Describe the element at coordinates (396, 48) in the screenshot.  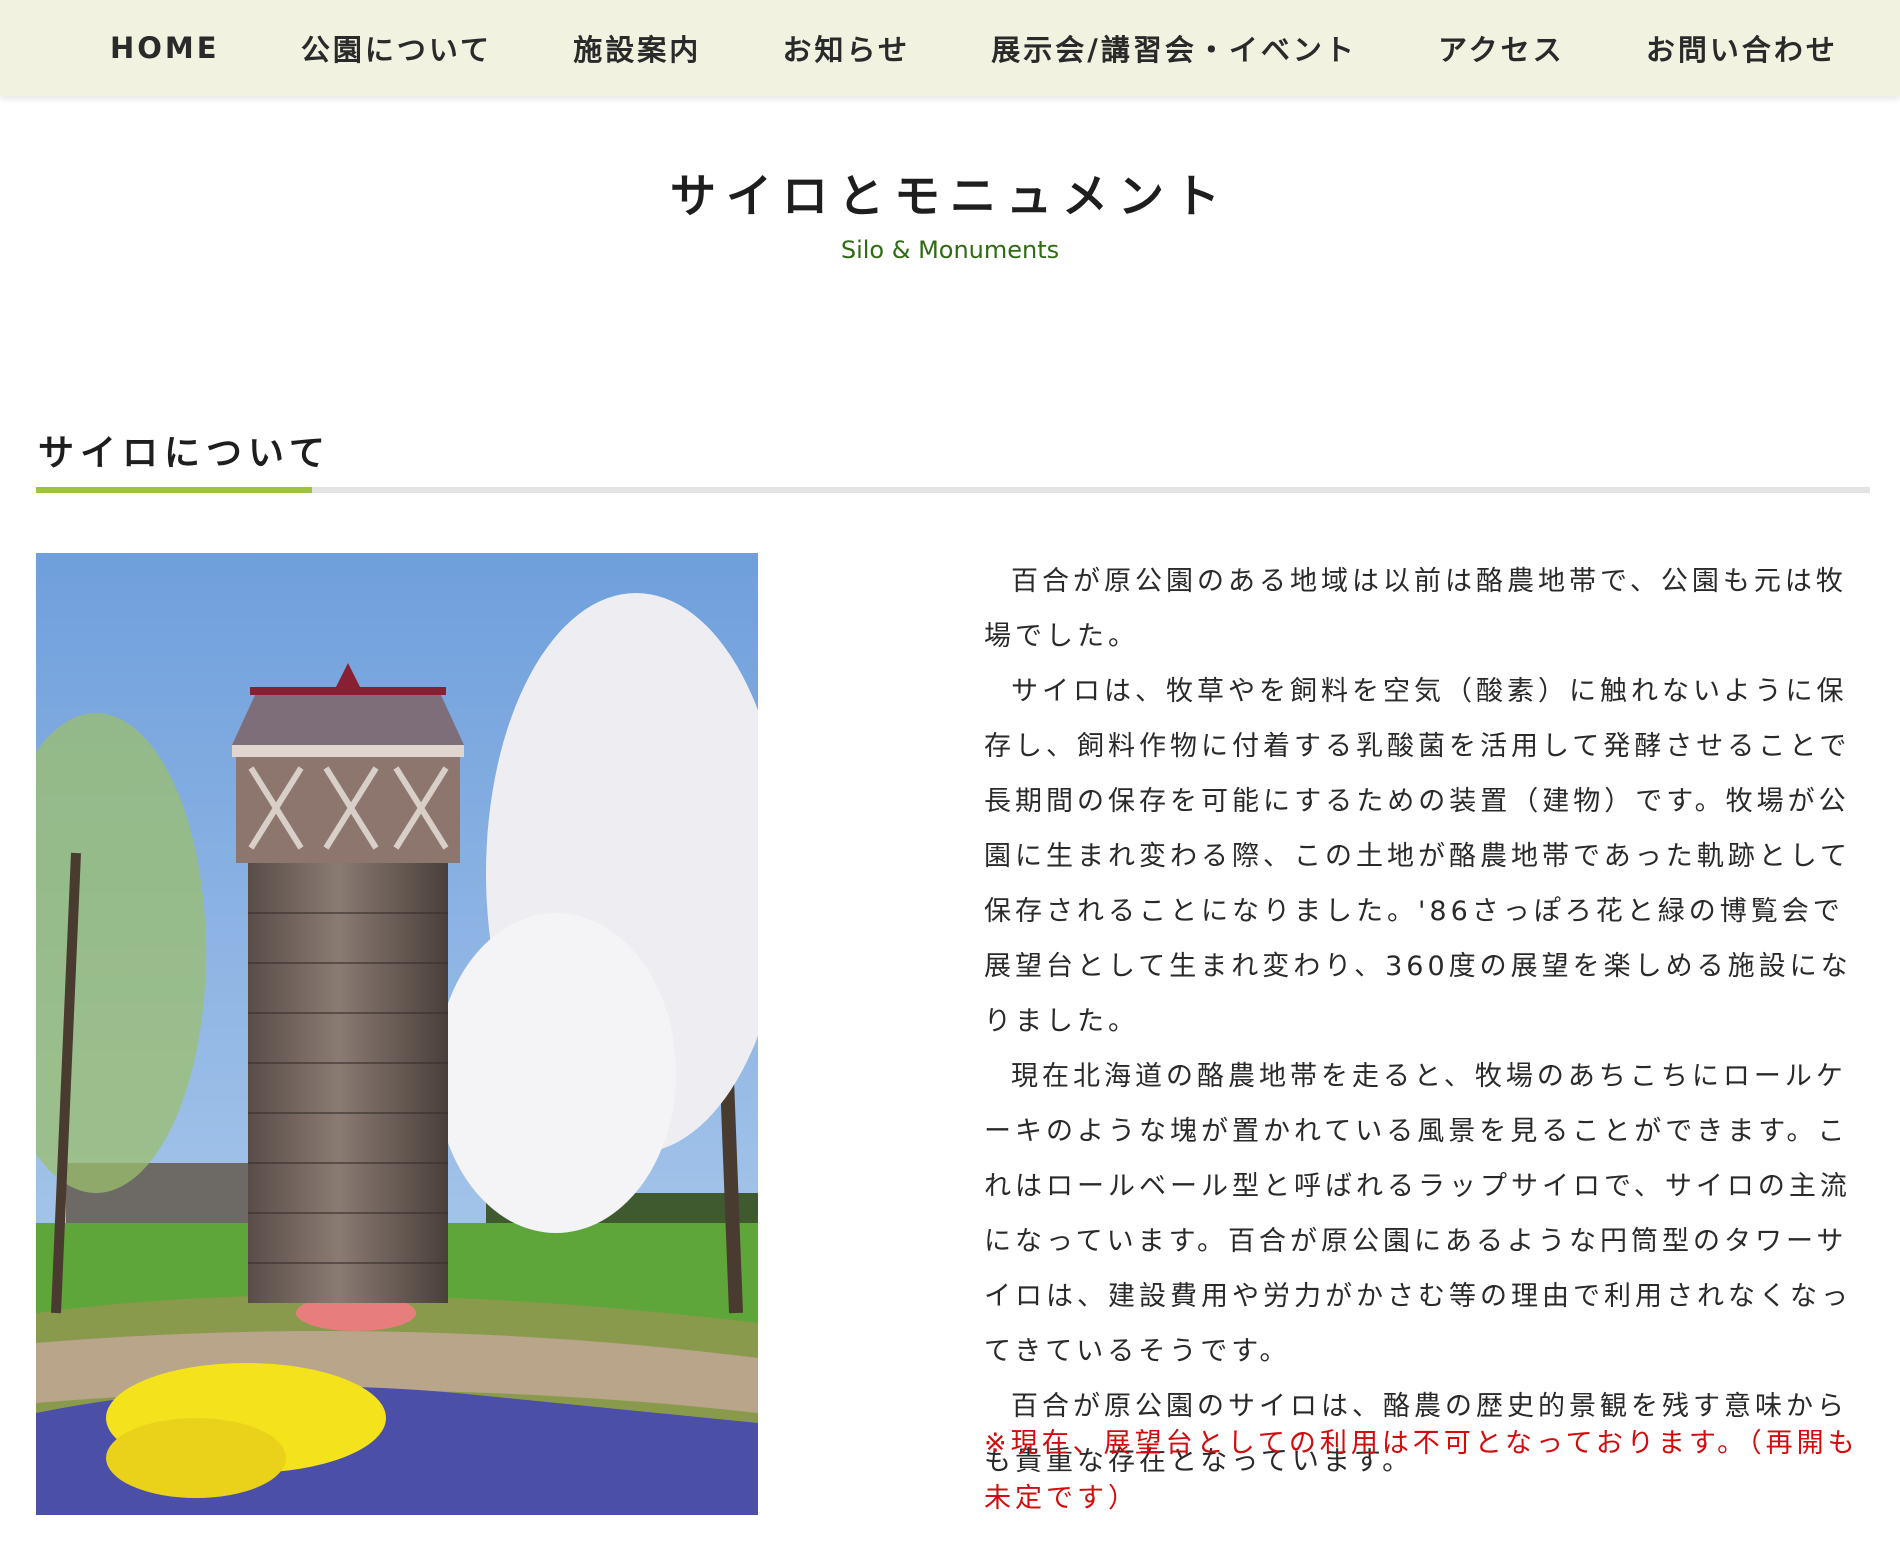
I see `nav-about-park: 公園について` at that location.